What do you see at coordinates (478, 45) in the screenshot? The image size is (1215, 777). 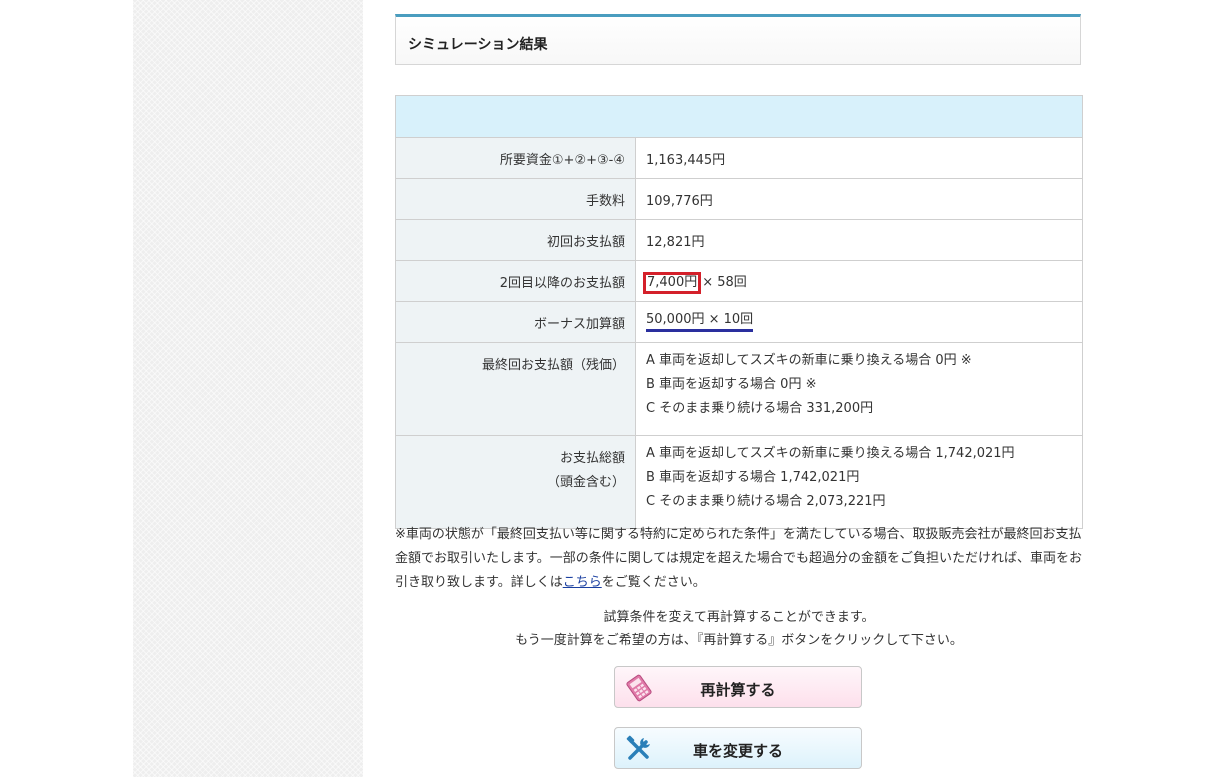 I see `section-title: シミュレーション結果` at bounding box center [478, 45].